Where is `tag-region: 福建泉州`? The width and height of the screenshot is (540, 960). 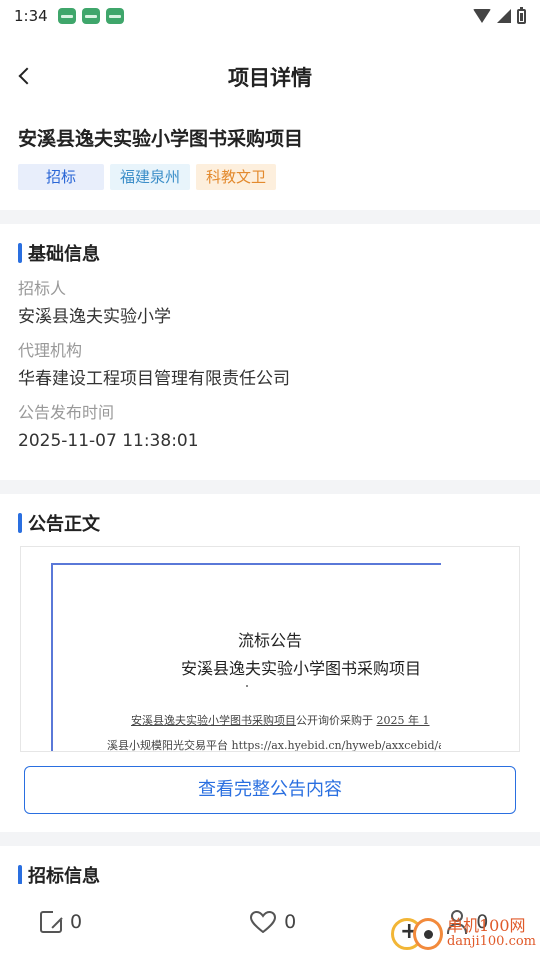 tag-region: 福建泉州 is located at coordinates (150, 177).